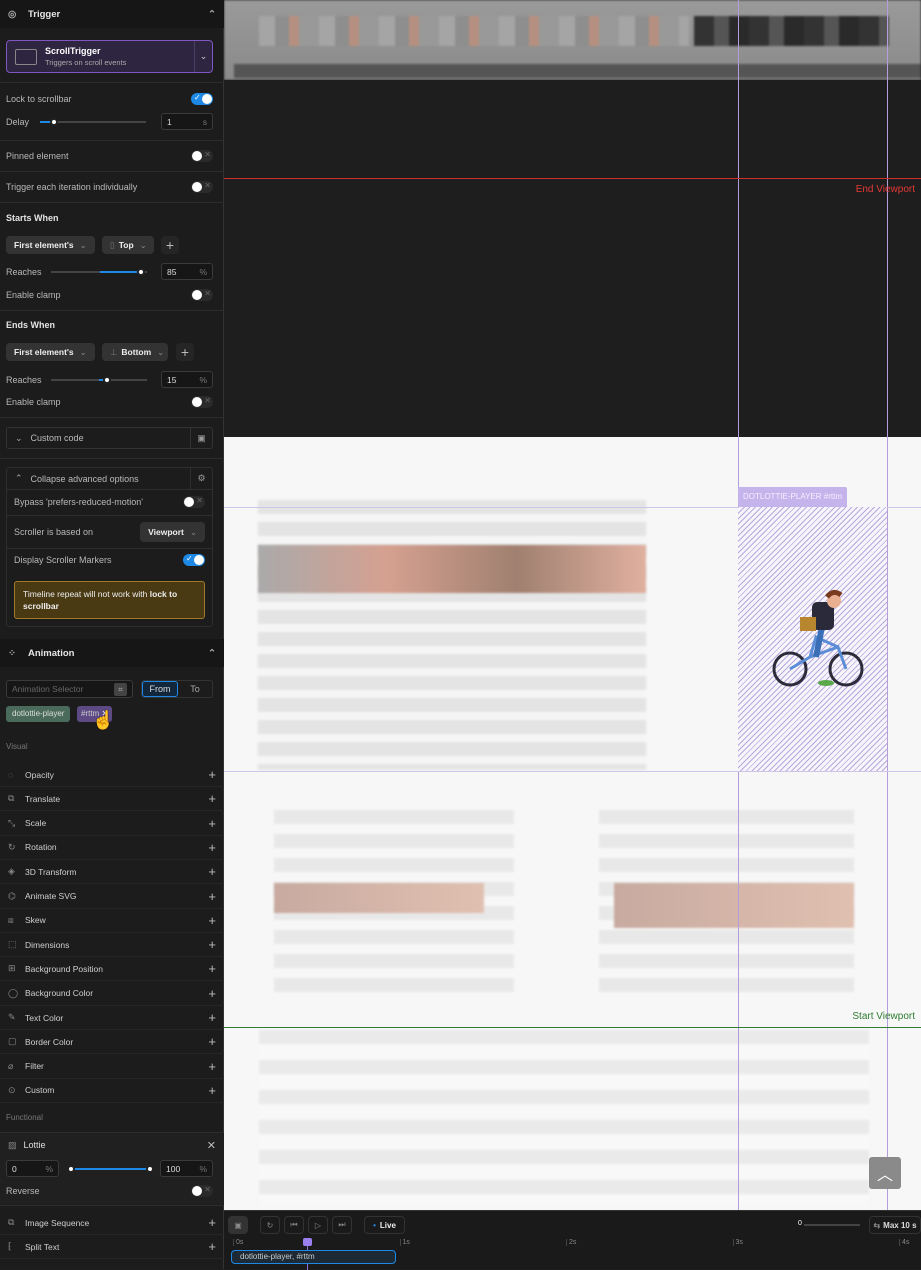 The height and width of the screenshot is (1270, 921). I want to click on scroller-select: Viewport ⌄, so click(172, 532).